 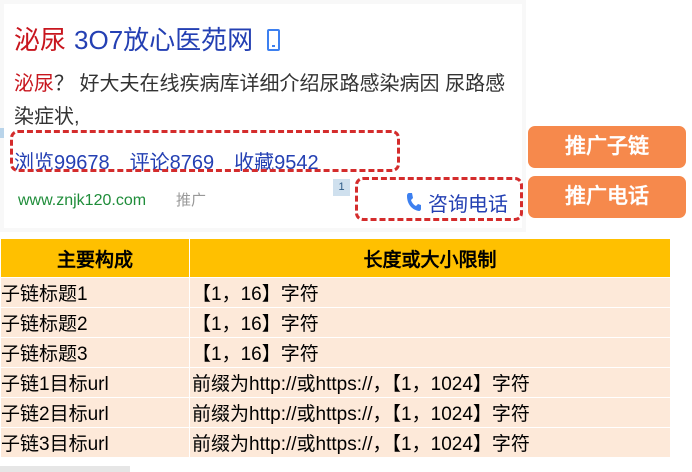 What do you see at coordinates (163, 40) in the screenshot?
I see `ad-title-text: 3O7放心医苑网` at bounding box center [163, 40].